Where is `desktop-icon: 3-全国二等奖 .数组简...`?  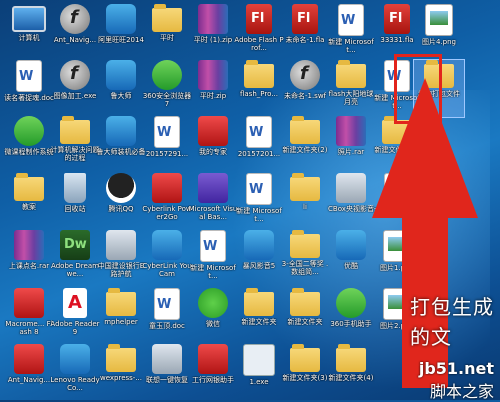
desktop-icon: 3-全国二等奖 .数组简... is located at coordinates (305, 258).